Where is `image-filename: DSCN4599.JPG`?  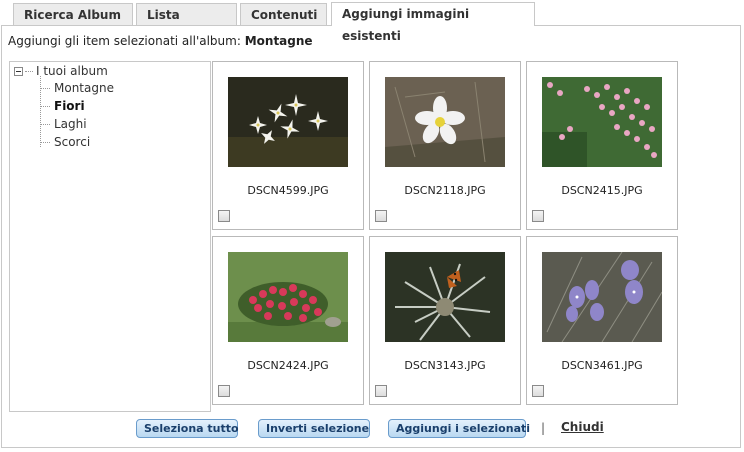
image-filename: DSCN4599.JPG is located at coordinates (288, 190).